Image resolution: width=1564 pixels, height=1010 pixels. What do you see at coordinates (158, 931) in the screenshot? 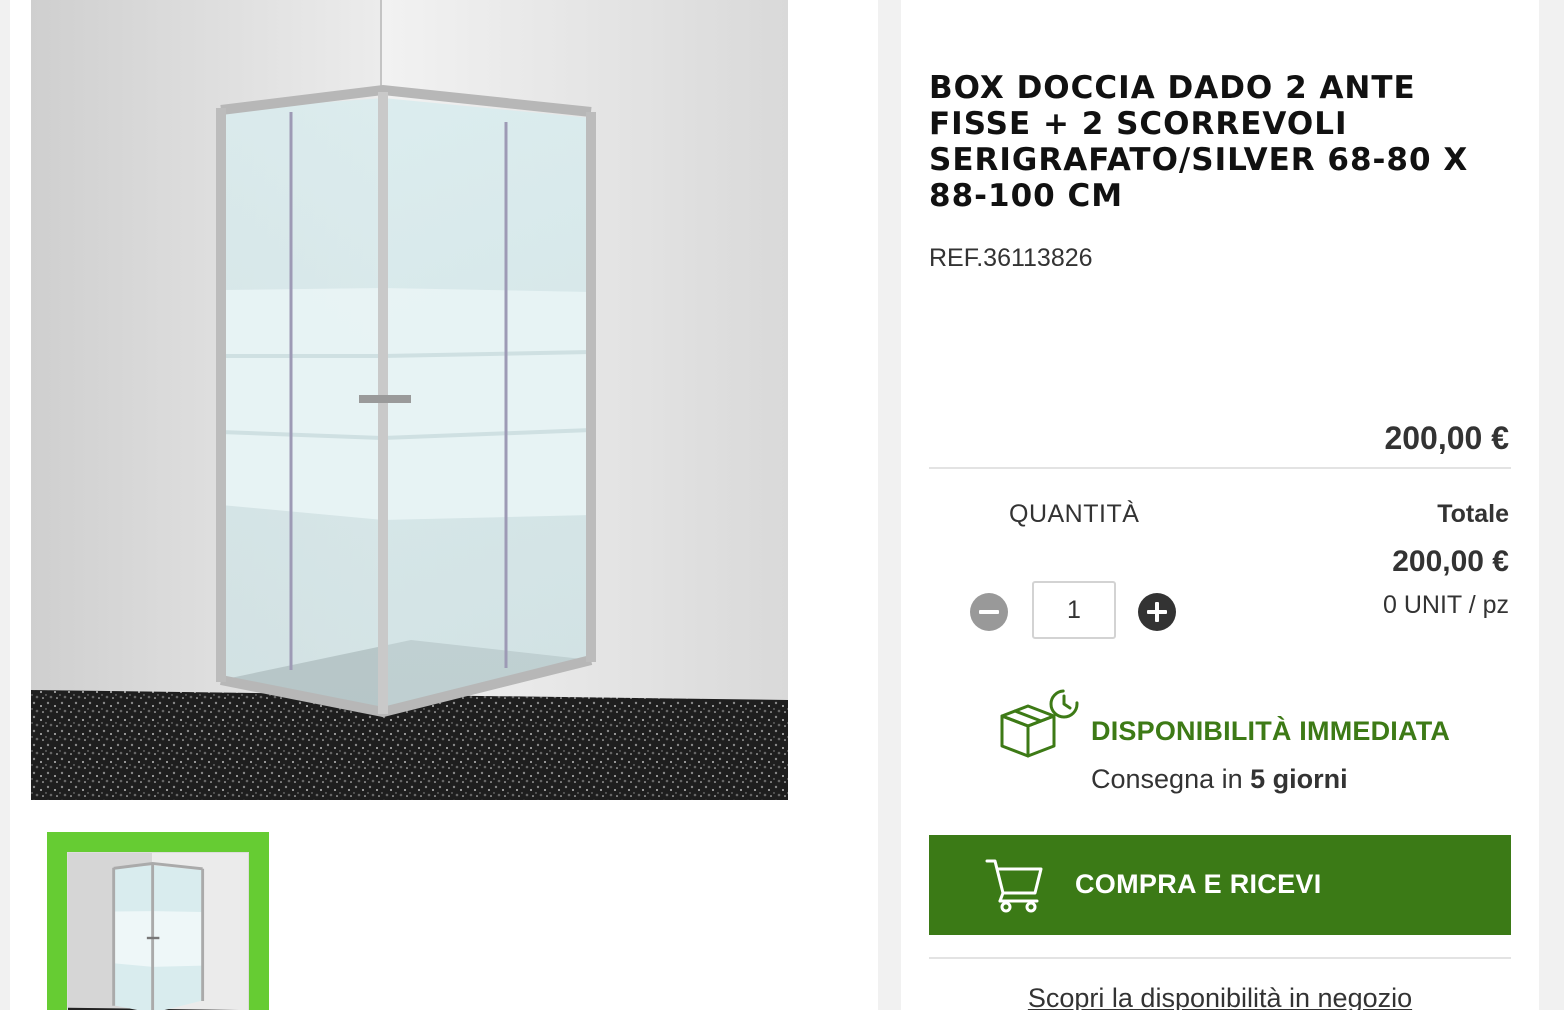
I see `thumbnail-image` at bounding box center [158, 931].